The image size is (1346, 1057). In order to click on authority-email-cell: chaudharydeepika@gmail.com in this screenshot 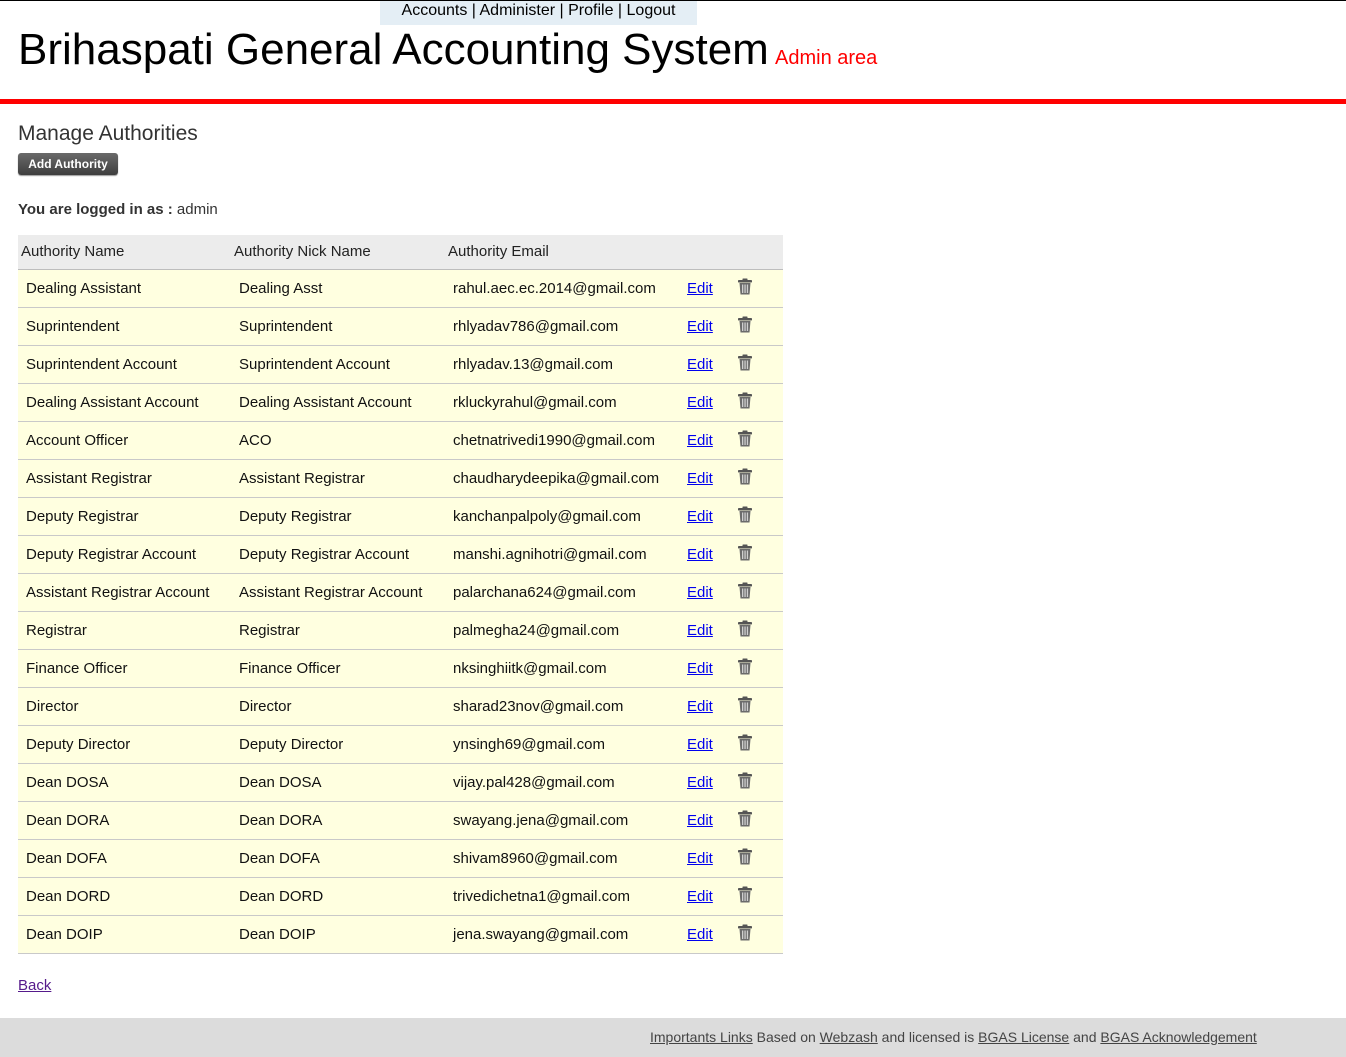, I will do `click(563, 478)`.